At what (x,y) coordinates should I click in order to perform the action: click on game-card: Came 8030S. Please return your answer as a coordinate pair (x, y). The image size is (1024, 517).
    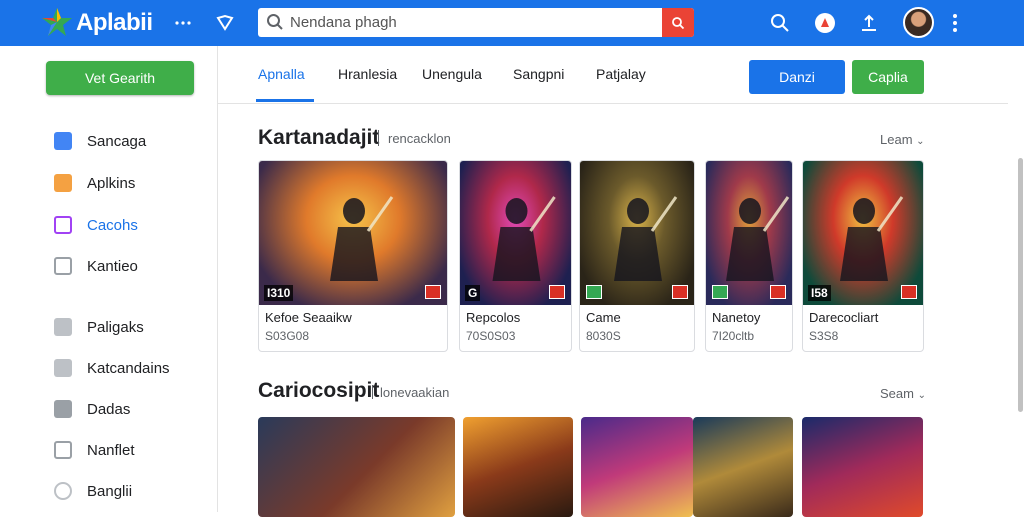
    Looking at the image, I should click on (637, 256).